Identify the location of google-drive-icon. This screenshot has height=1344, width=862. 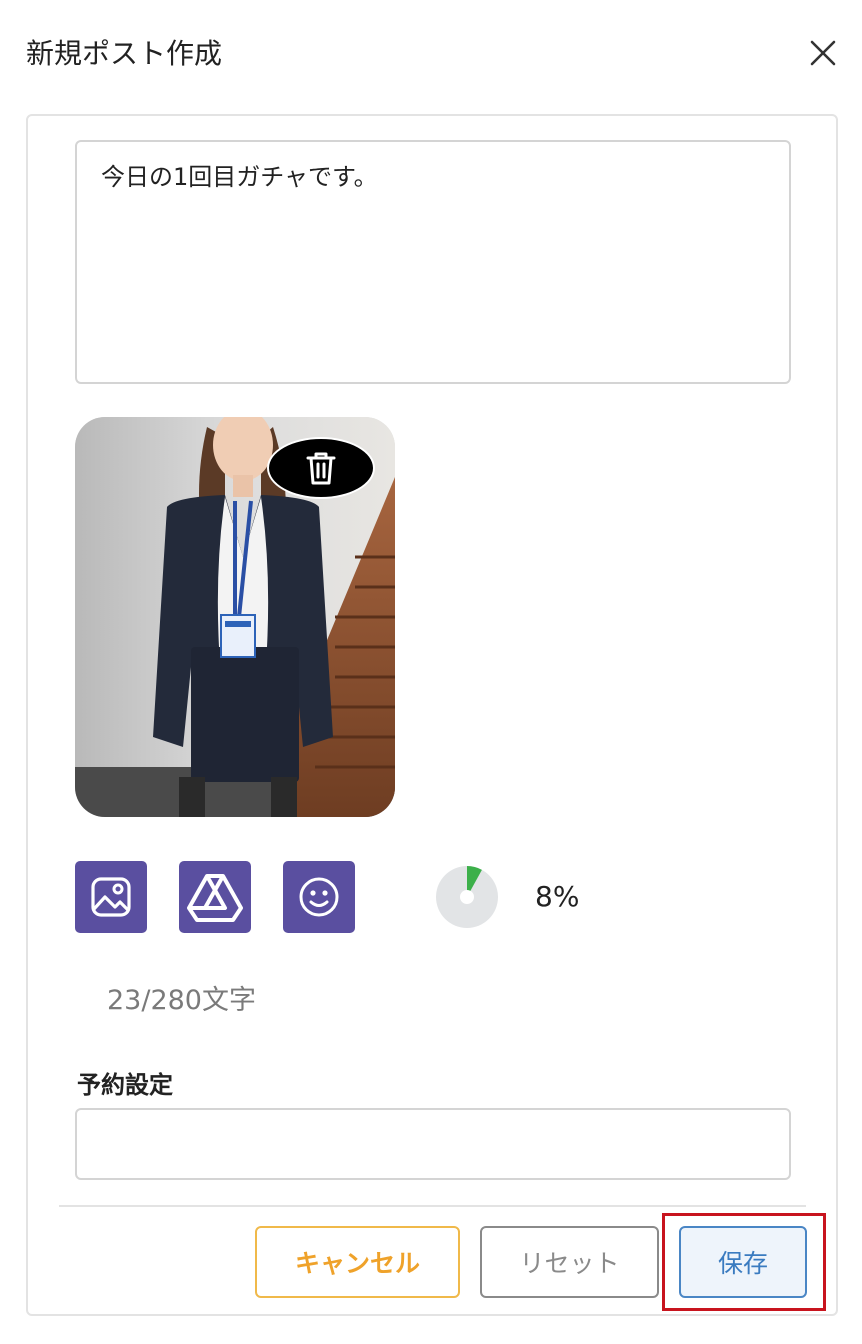
(215, 898).